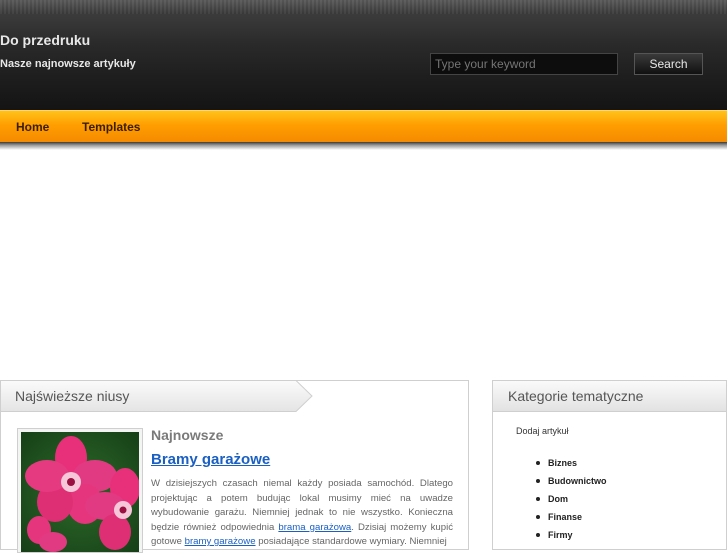 The image size is (727, 553). I want to click on article-title-link: Bramy garażowe, so click(210, 459).